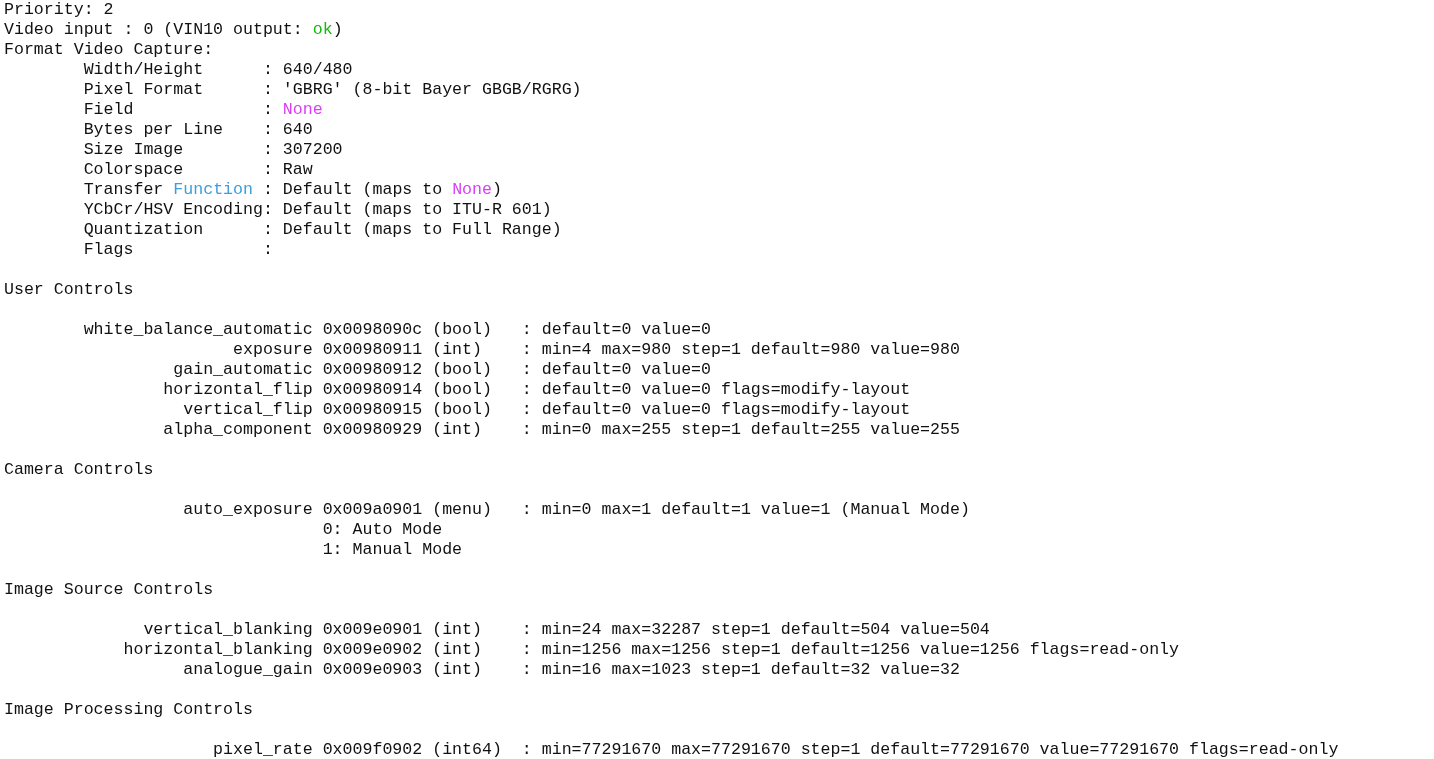  Describe the element at coordinates (775, 749) in the screenshot. I see `terminal-line: pixel_rate 0x009f0902 (int64) : min=77291670 max=77291670 step=1 default=77291670 value=77291670 flags=read-only` at that location.